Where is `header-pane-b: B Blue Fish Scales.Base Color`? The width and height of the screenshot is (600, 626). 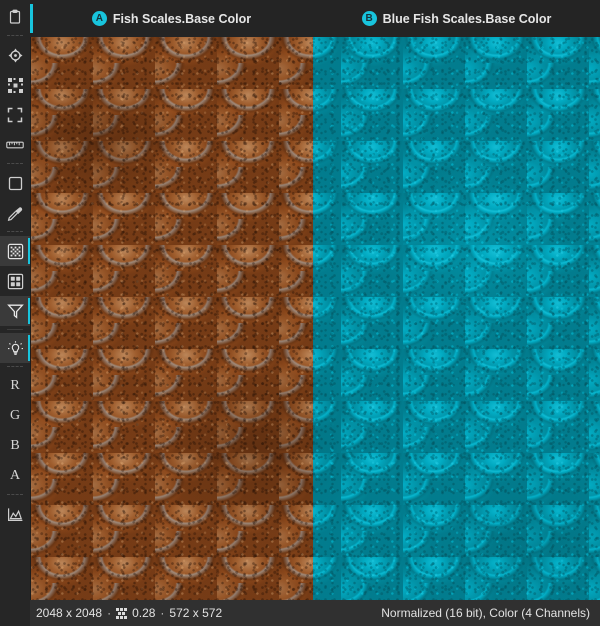 header-pane-b: B Blue Fish Scales.Base Color is located at coordinates (456, 18).